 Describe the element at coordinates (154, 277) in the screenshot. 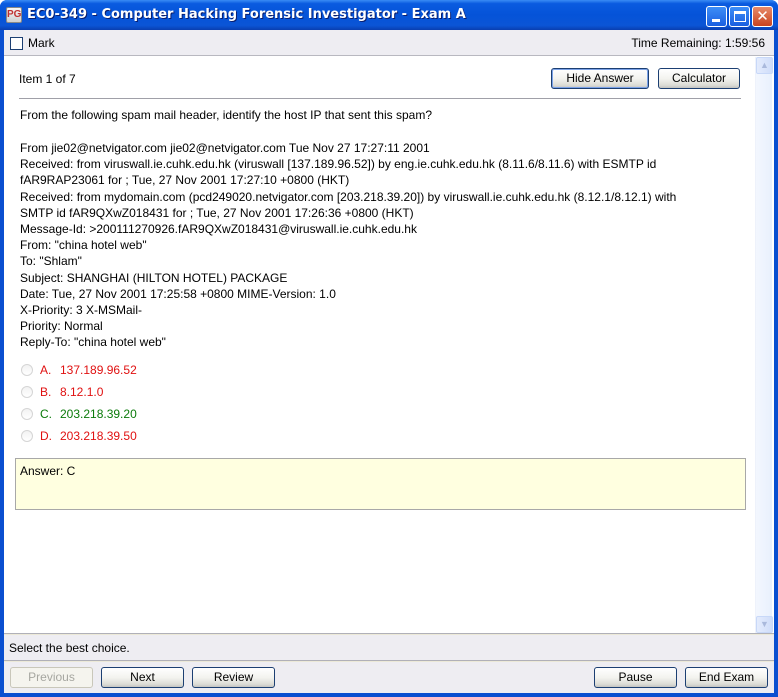

I see `mail-header-line: Subject: SHANGHAI (HILTON HOTEL) PACKAGE` at that location.